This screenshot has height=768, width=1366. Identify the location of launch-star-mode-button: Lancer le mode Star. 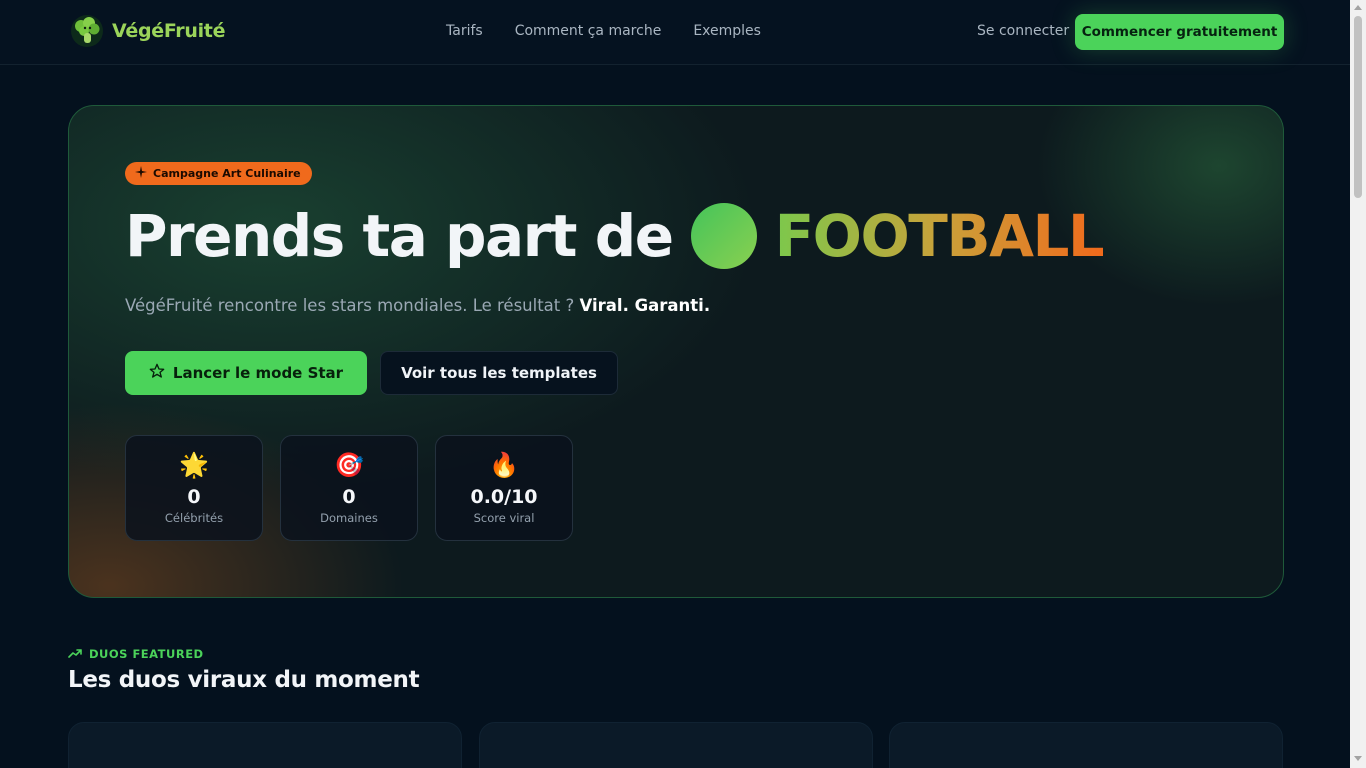
(246, 373).